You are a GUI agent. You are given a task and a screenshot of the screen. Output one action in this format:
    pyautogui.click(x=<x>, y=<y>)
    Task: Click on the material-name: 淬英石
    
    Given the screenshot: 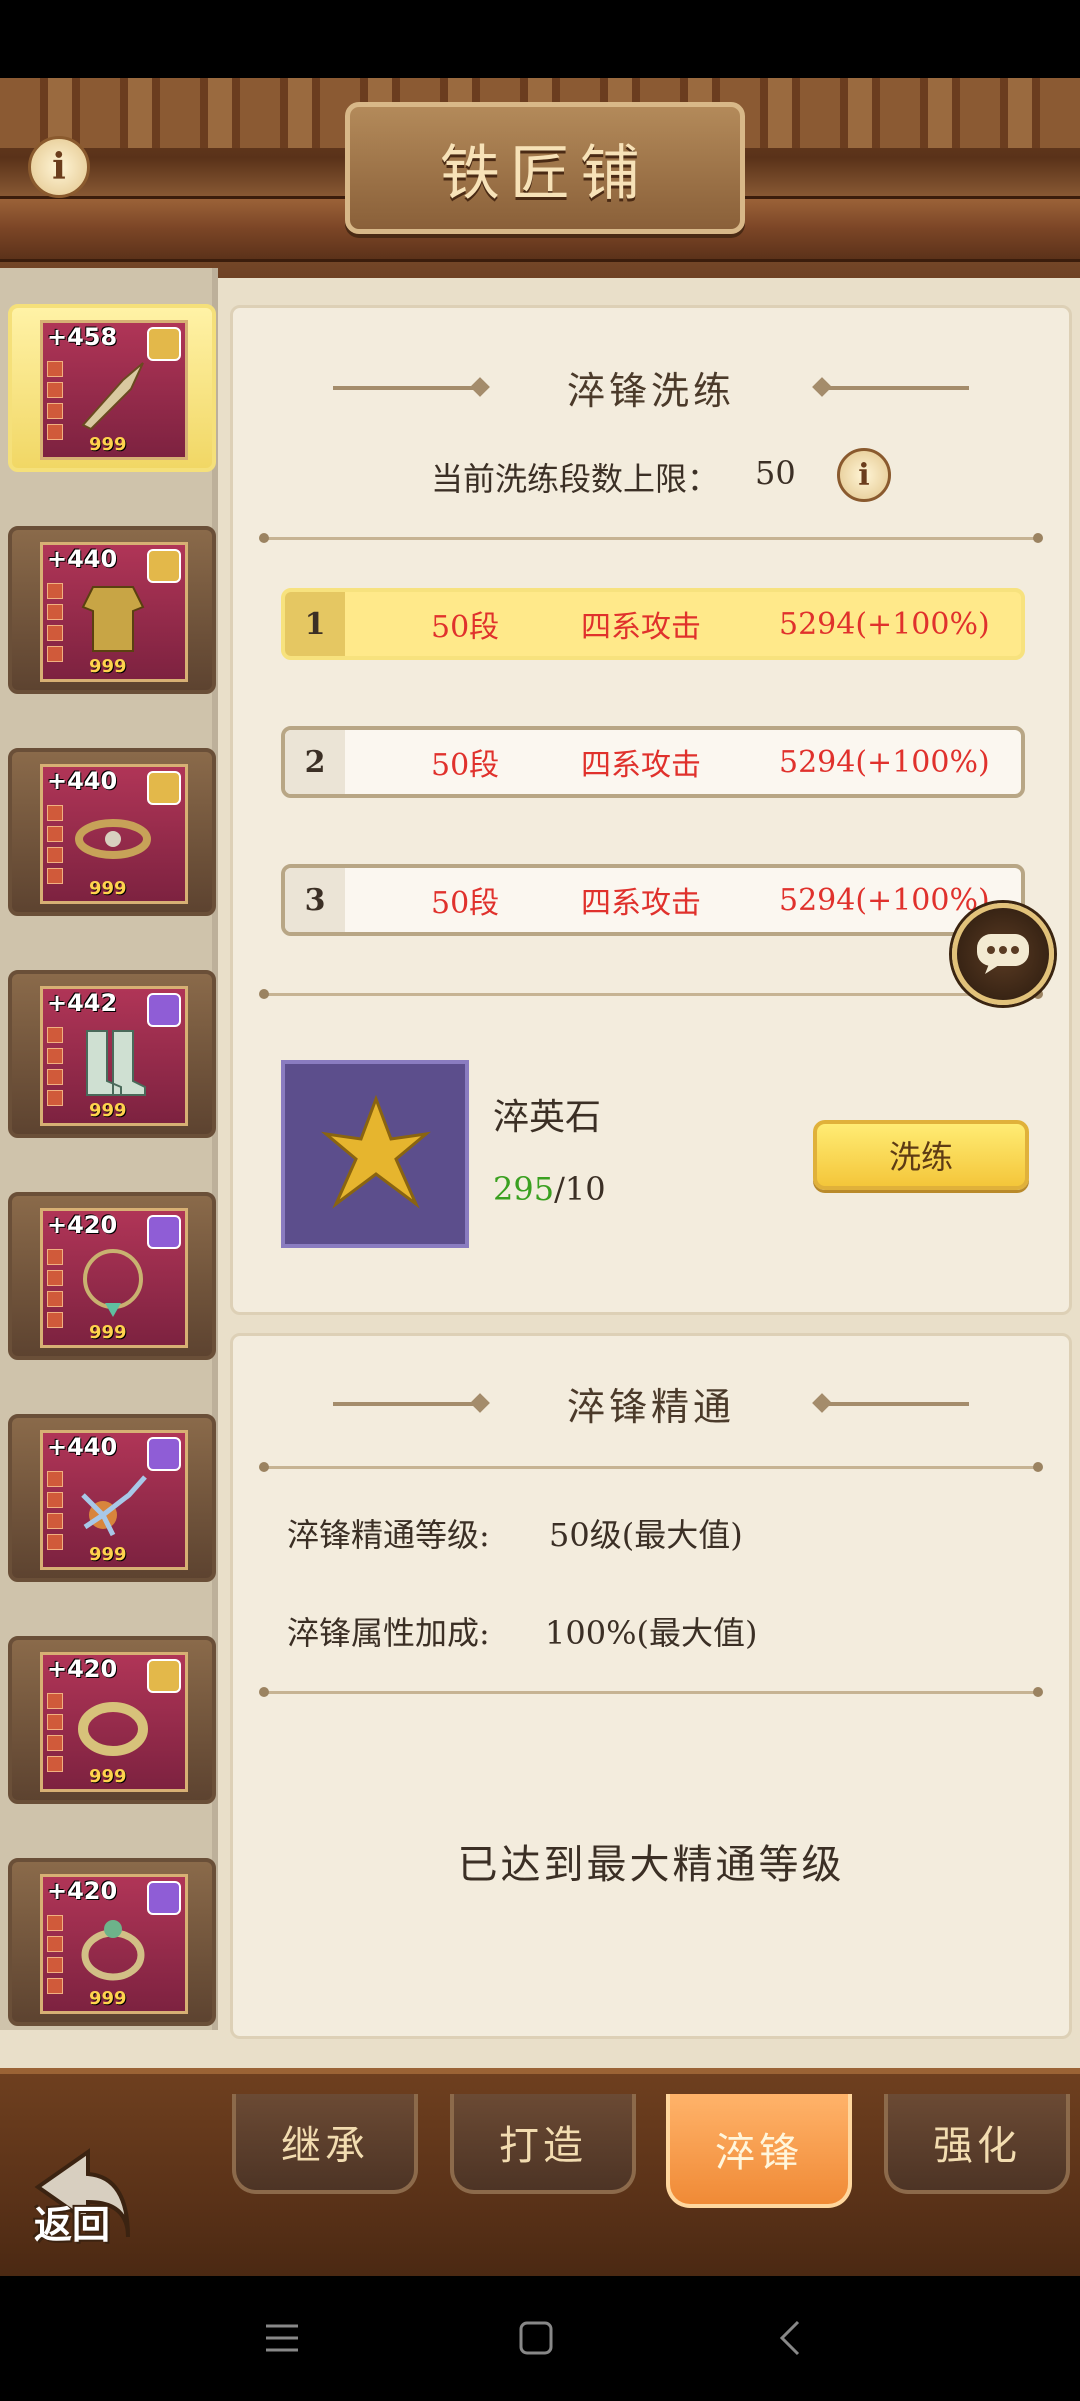 What is the action you would take?
    pyautogui.click(x=547, y=1117)
    